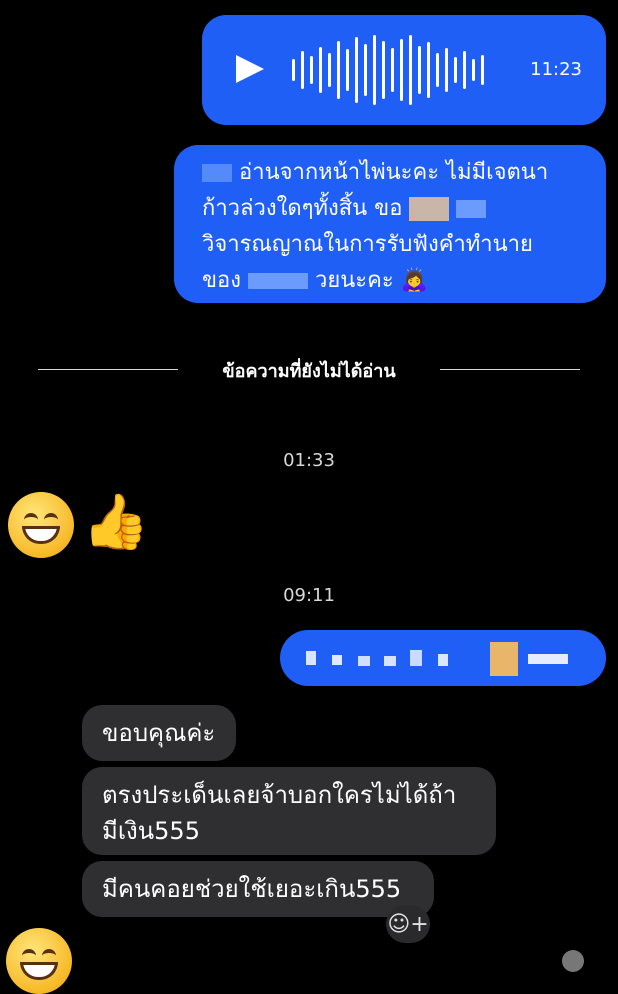  What do you see at coordinates (250, 69) in the screenshot?
I see `play-icon` at bounding box center [250, 69].